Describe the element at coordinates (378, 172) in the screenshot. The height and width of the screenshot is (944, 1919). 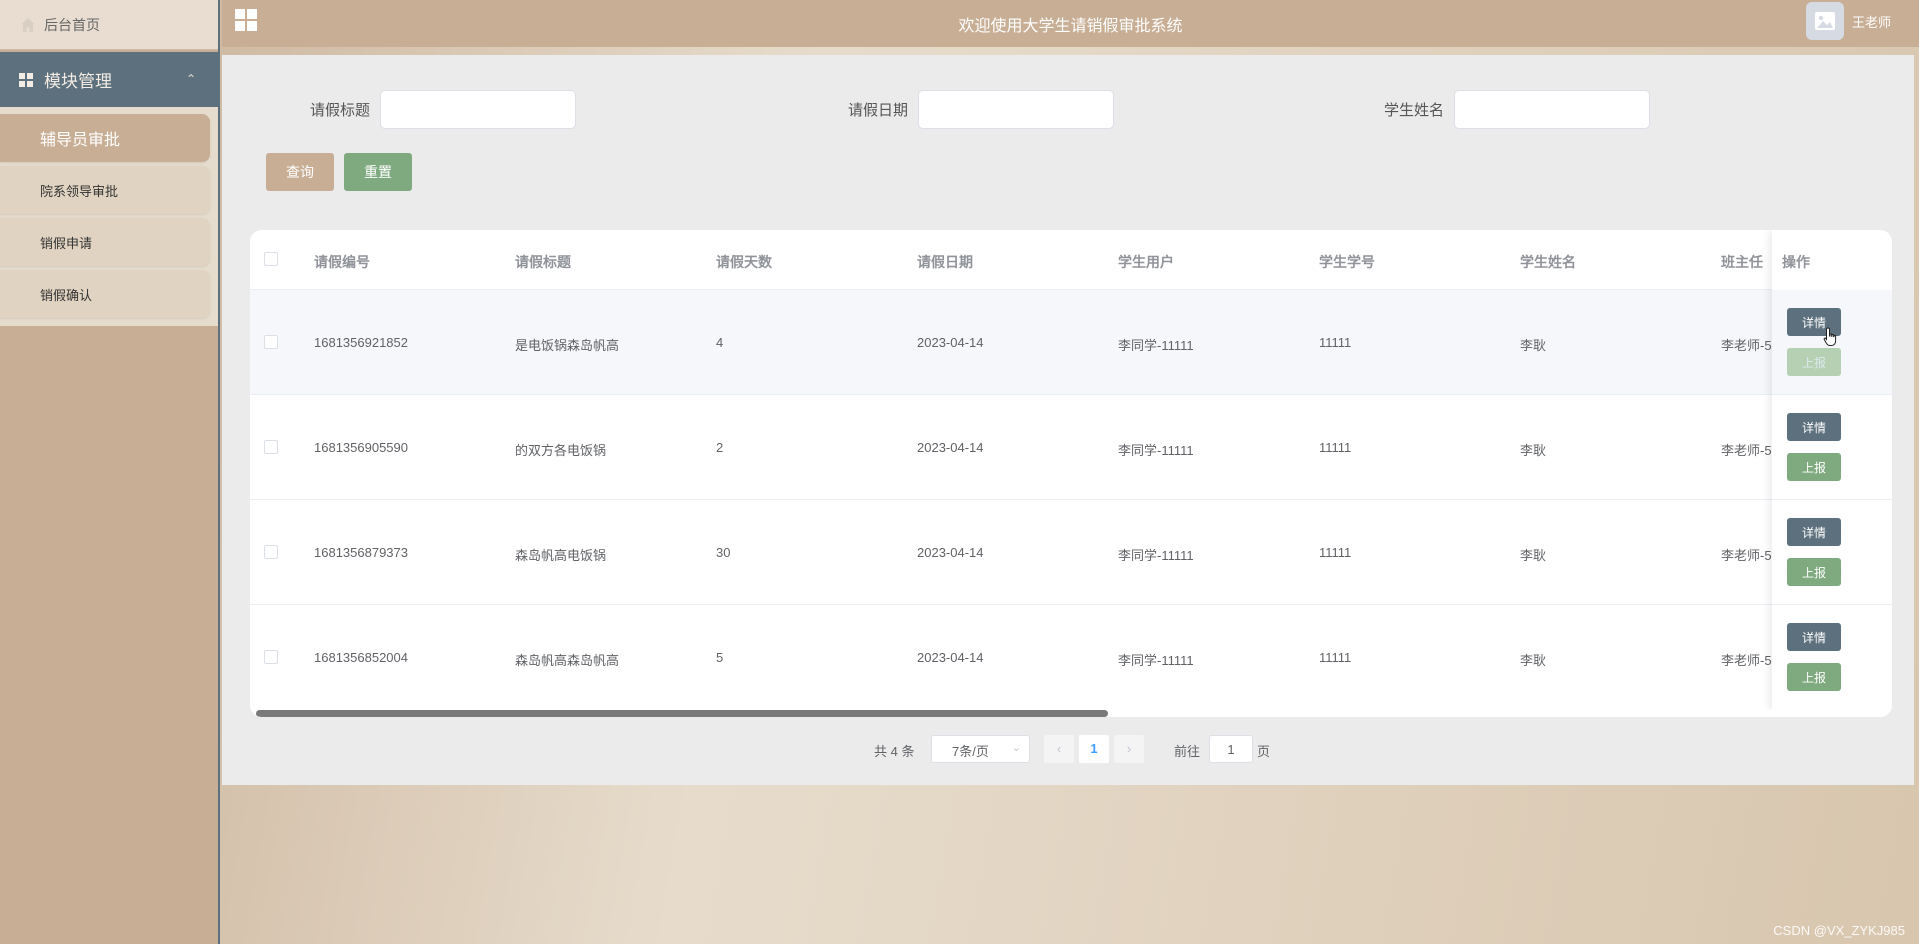
I see `reset-button: 重置` at that location.